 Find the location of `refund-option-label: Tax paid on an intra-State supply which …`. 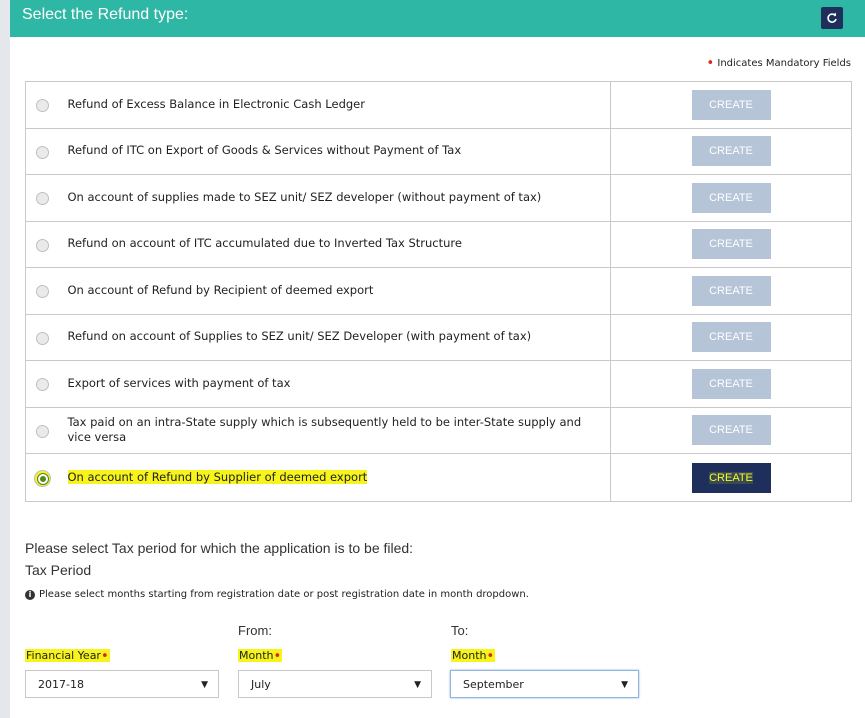

refund-option-label: Tax paid on an intra-State supply which … is located at coordinates (324, 429).